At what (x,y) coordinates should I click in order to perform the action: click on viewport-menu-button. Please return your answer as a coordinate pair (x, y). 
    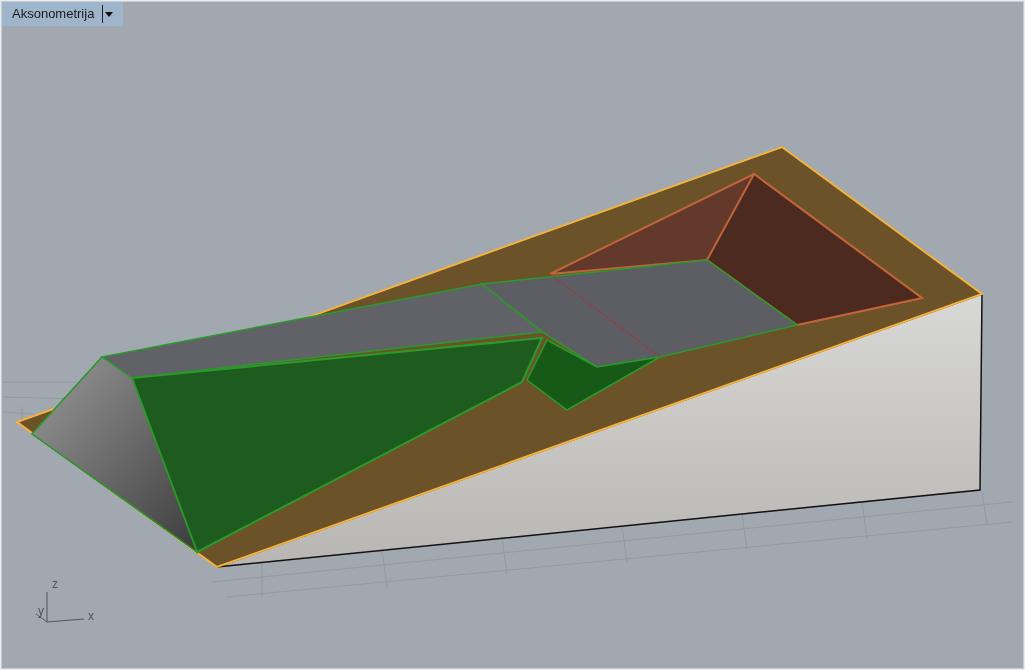
    Looking at the image, I should click on (108, 14).